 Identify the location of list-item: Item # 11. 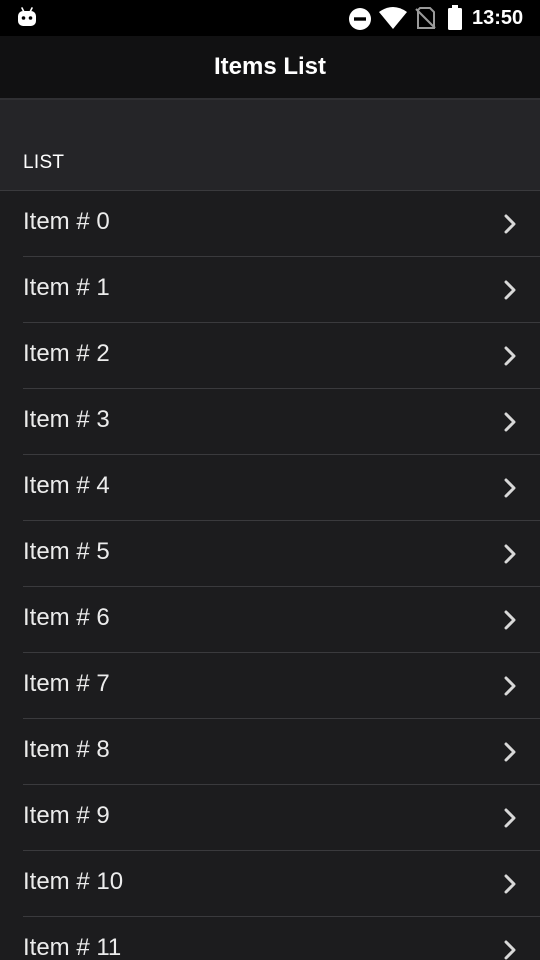
(270, 938).